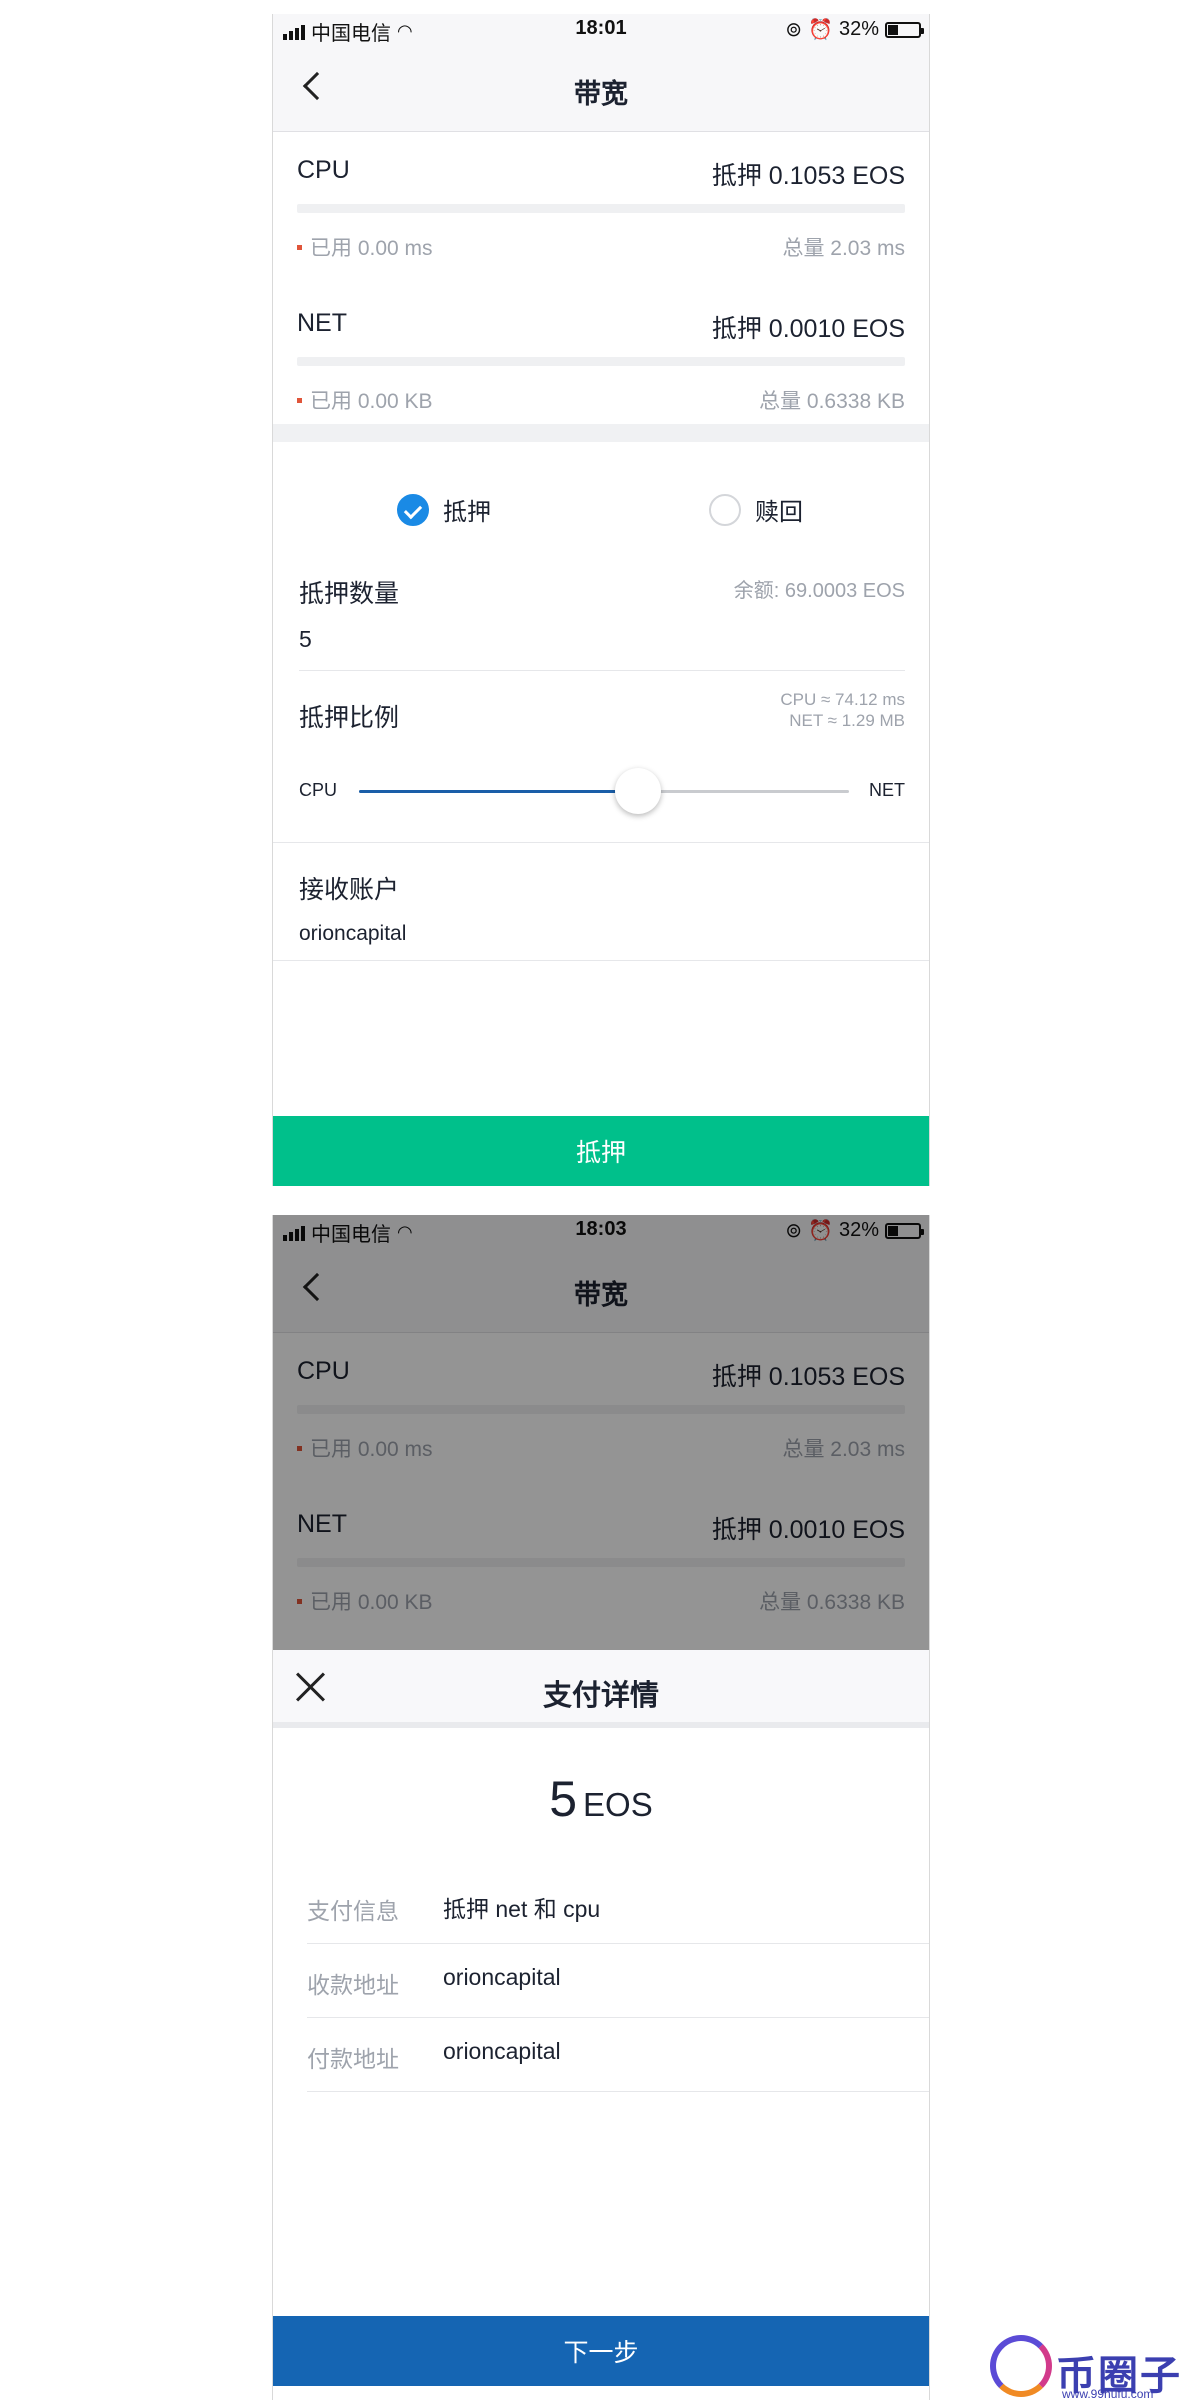 The height and width of the screenshot is (2400, 1200). I want to click on balance-text: 余额: 69.0003 EOS, so click(819, 591).